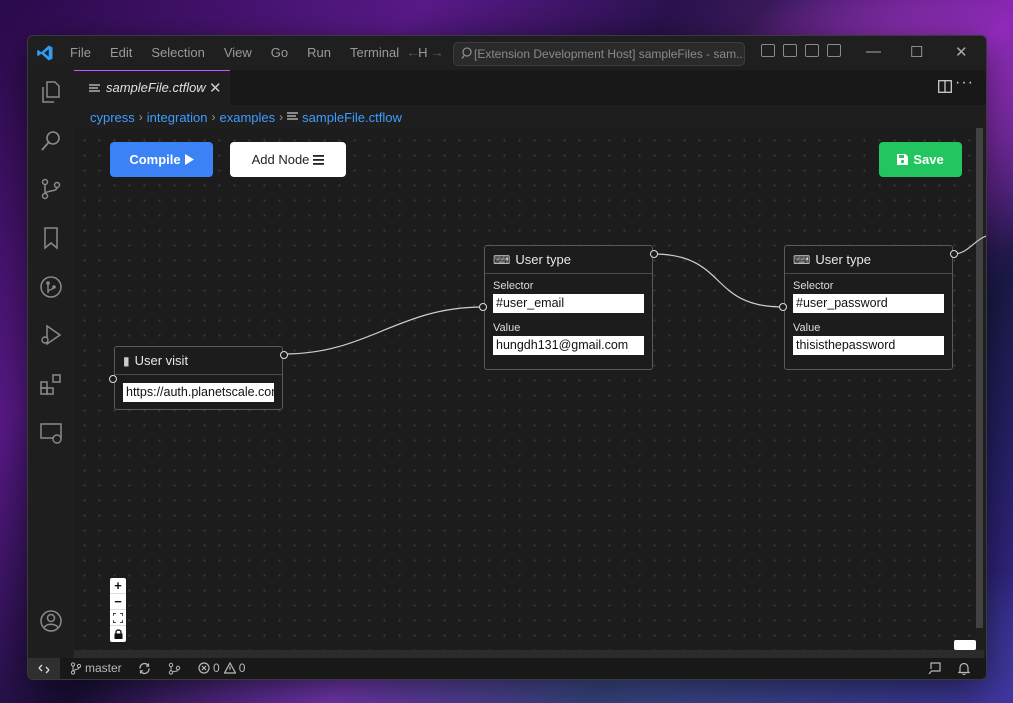 This screenshot has height=703, width=1013. Describe the element at coordinates (868, 345) in the screenshot. I see `value-input: thisisthepassword` at that location.